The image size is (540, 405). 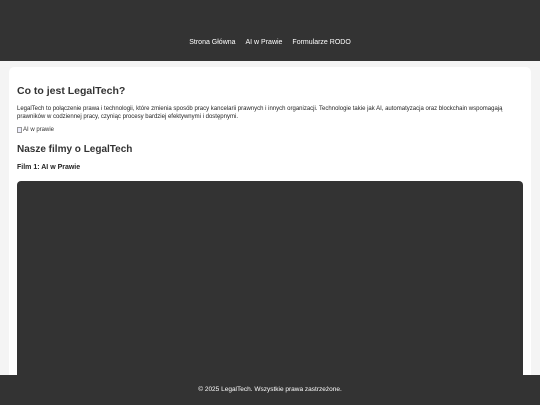 I want to click on broken-image: AI w prawie, so click(x=35, y=130).